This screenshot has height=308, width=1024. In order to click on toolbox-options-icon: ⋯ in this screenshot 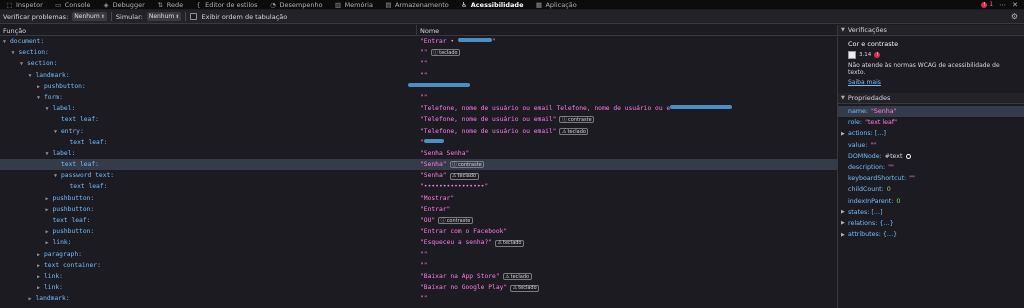, I will do `click(1002, 5)`.